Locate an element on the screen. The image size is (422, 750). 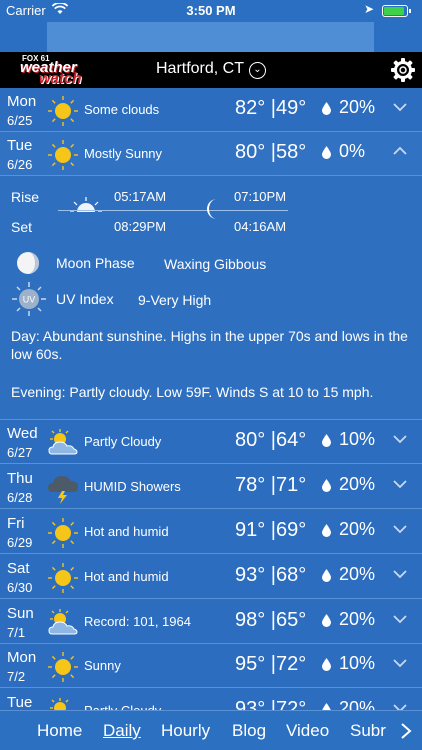
forecast-row: Tue 6/26 Mostly Sunny 80° |58° 0% is located at coordinates (211, 154).